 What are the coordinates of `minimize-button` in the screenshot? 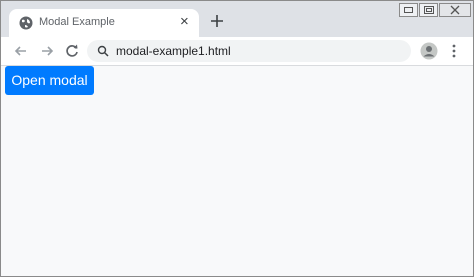 It's located at (408, 10).